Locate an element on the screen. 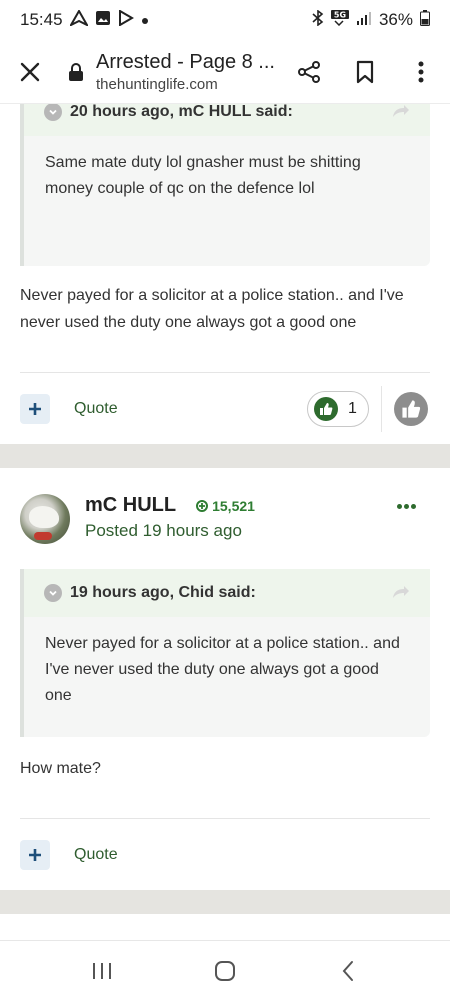 The image size is (450, 1000). reaction-count: 1 is located at coordinates (352, 408).